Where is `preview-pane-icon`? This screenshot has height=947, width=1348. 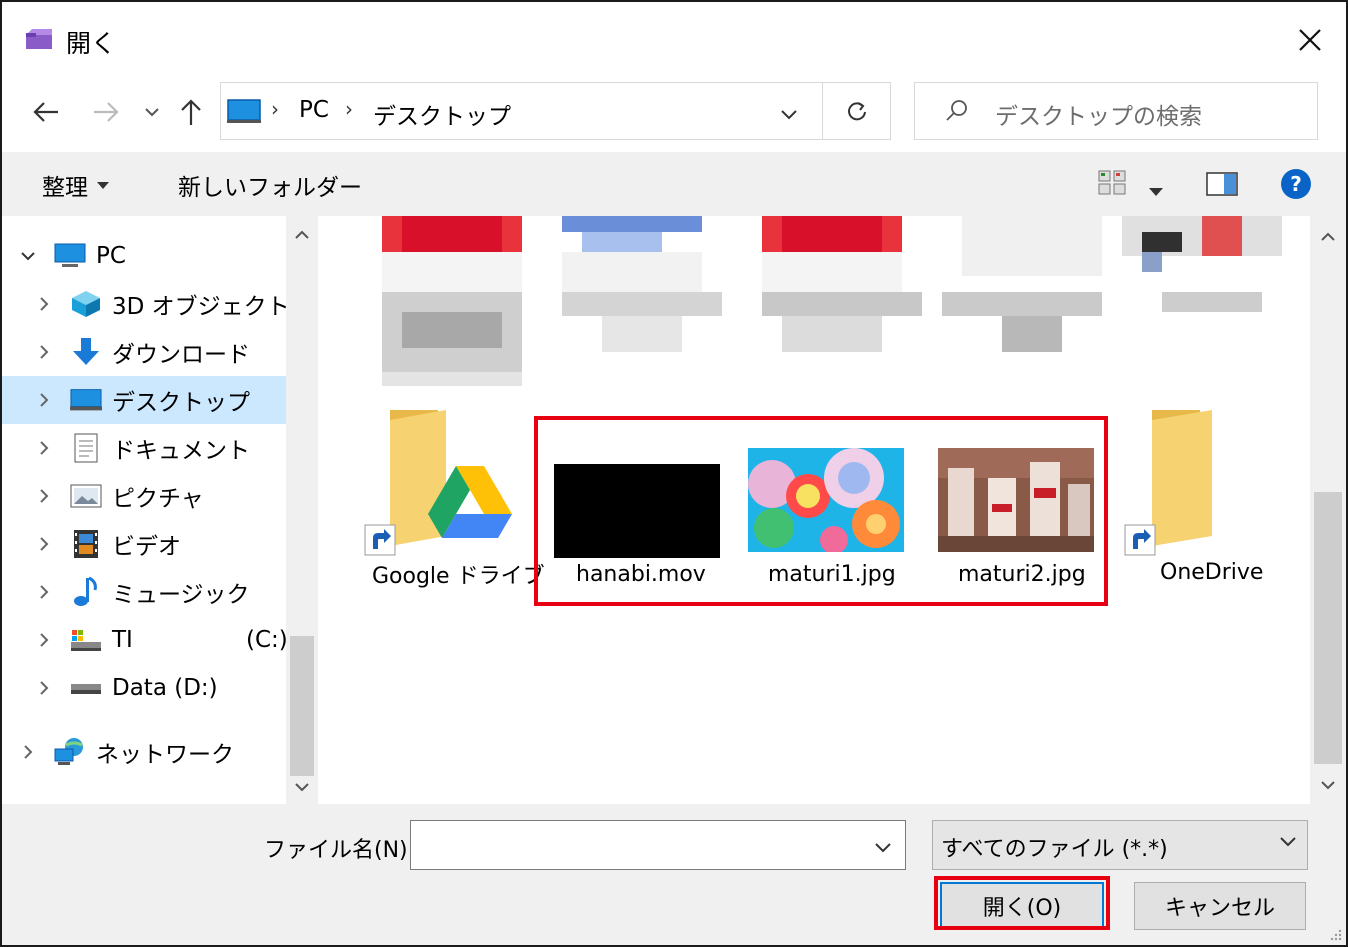 preview-pane-icon is located at coordinates (1222, 184).